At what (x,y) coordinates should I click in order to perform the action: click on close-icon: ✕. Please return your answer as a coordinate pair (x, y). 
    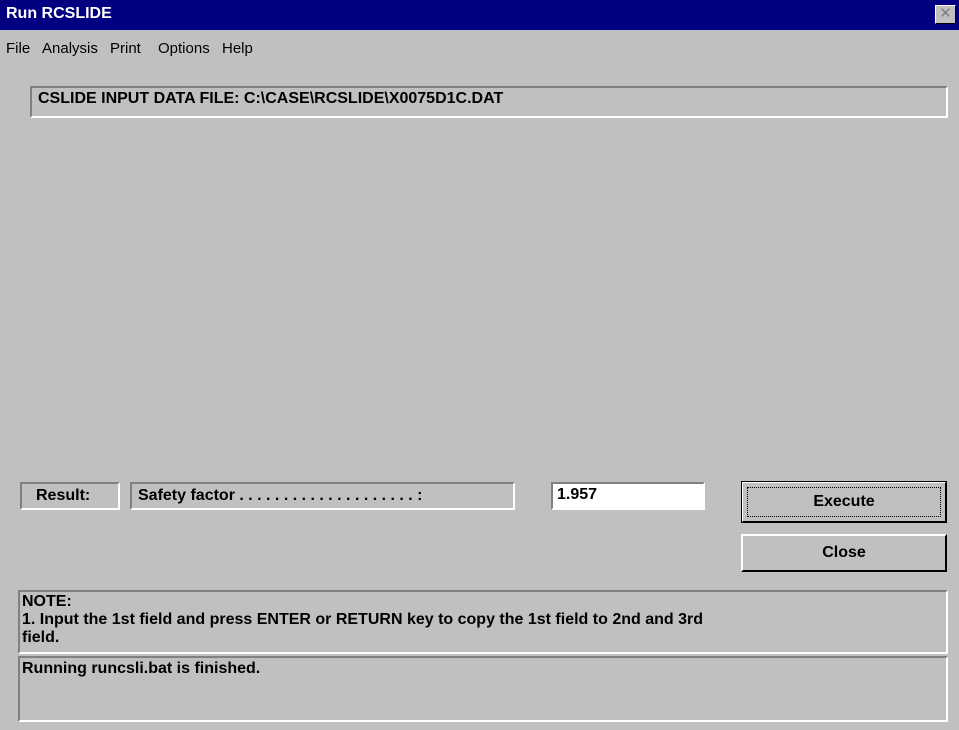
    Looking at the image, I should click on (945, 14).